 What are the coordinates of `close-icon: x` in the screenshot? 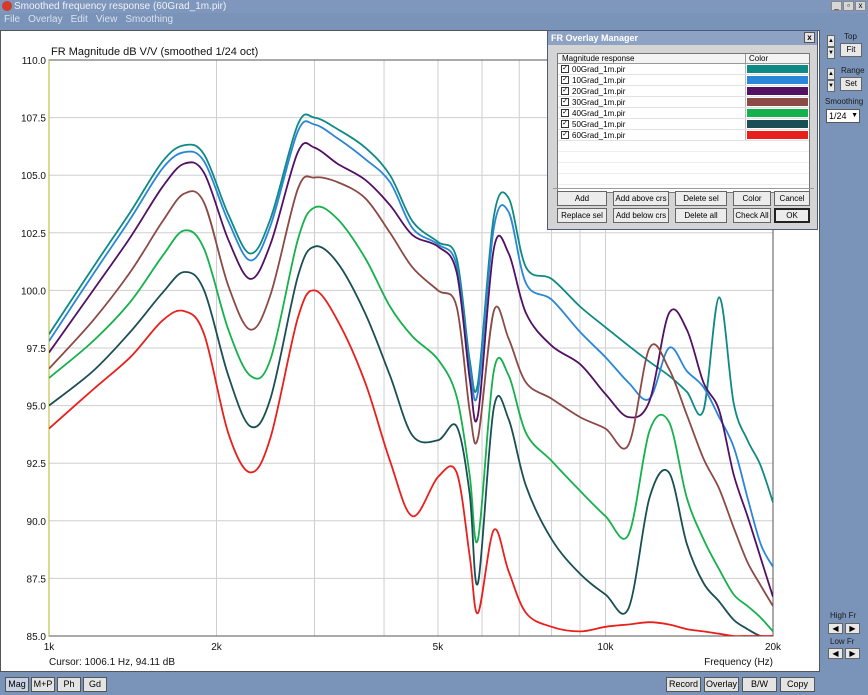 It's located at (809, 37).